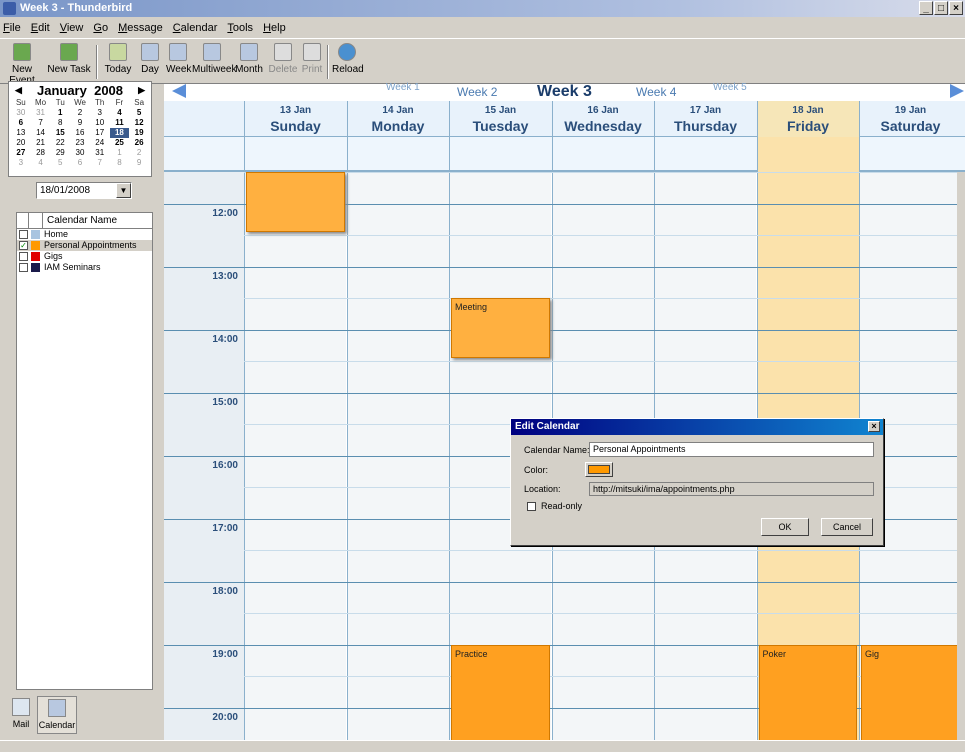 This screenshot has width=965, height=752. I want to click on dialog-close-button: ×, so click(874, 426).